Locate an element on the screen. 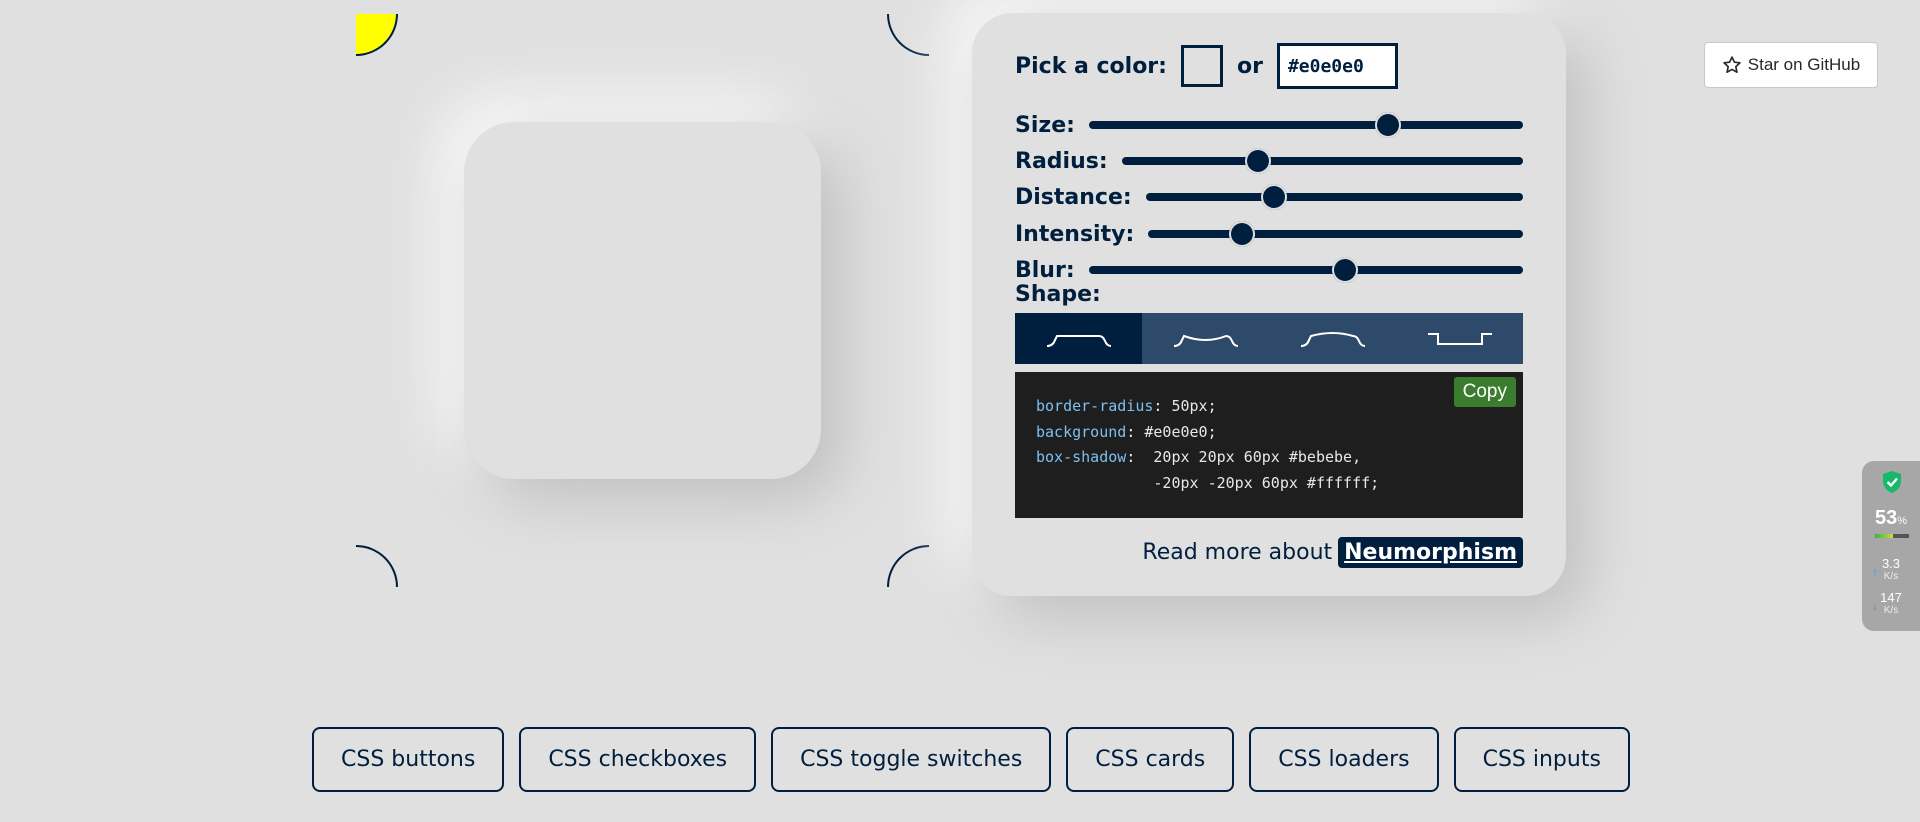  load-bar is located at coordinates (1892, 536).